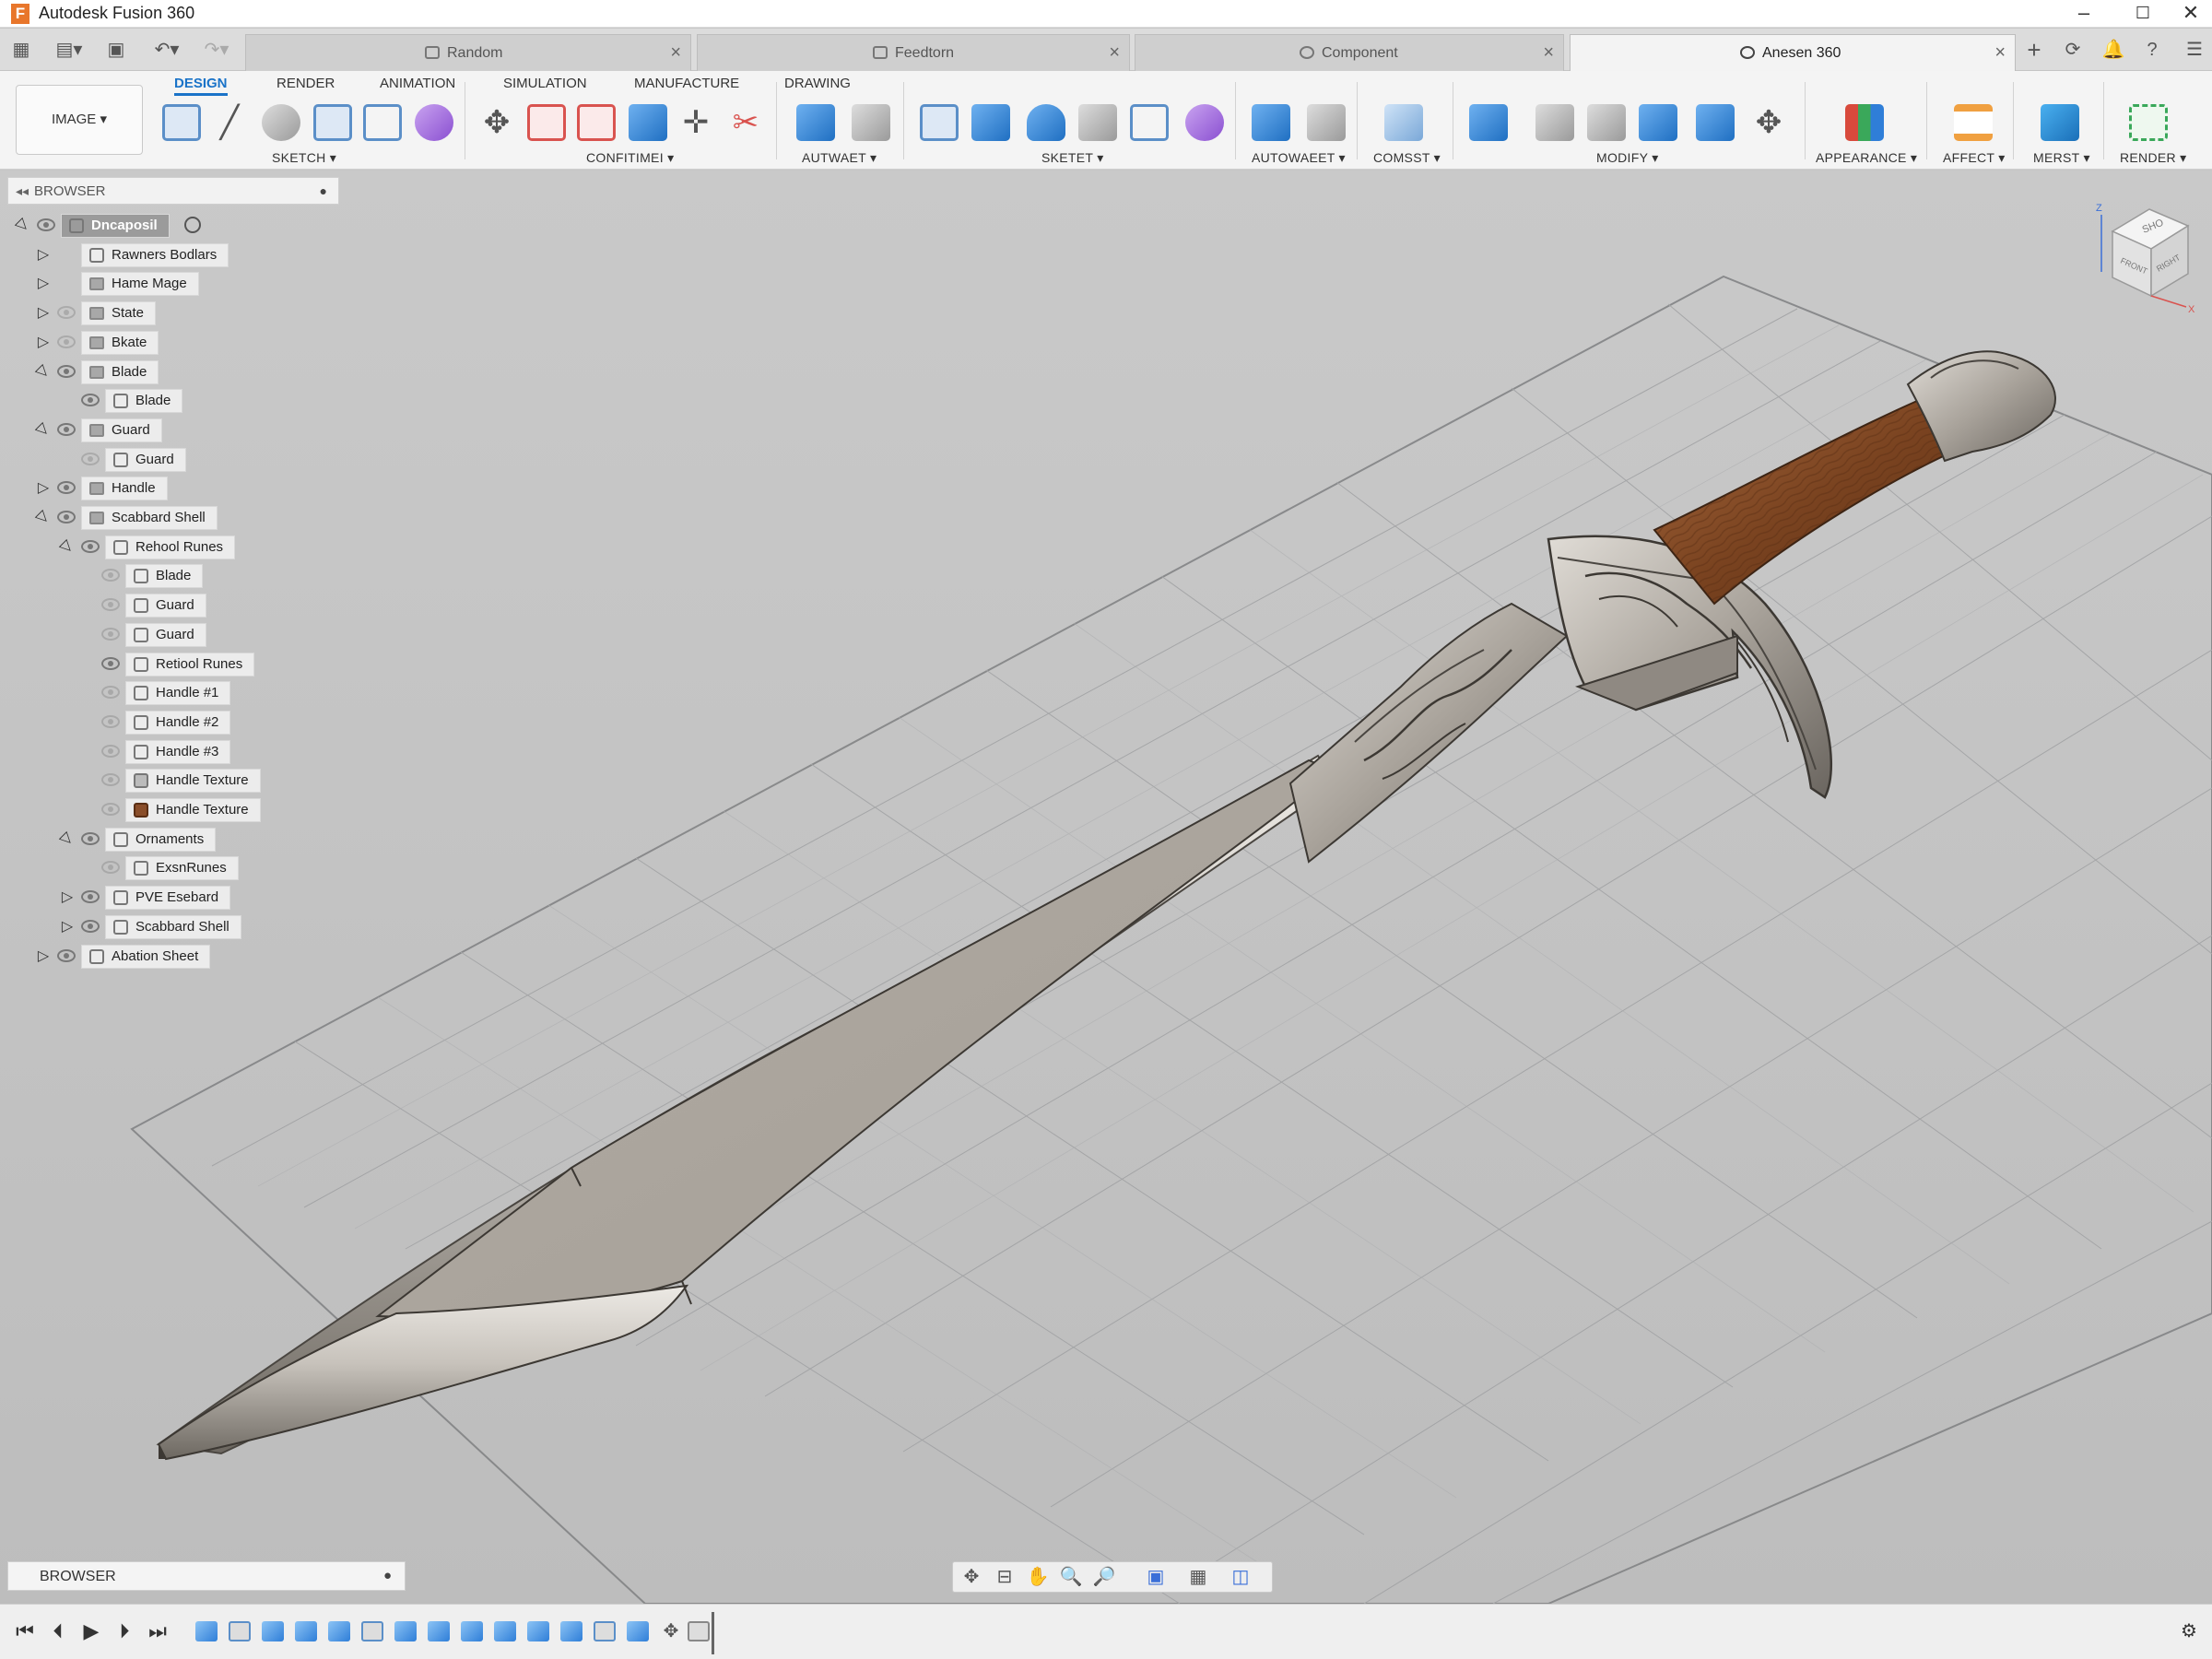  Describe the element at coordinates (178, 751) in the screenshot. I see `browser-node-label: Handle #3` at that location.